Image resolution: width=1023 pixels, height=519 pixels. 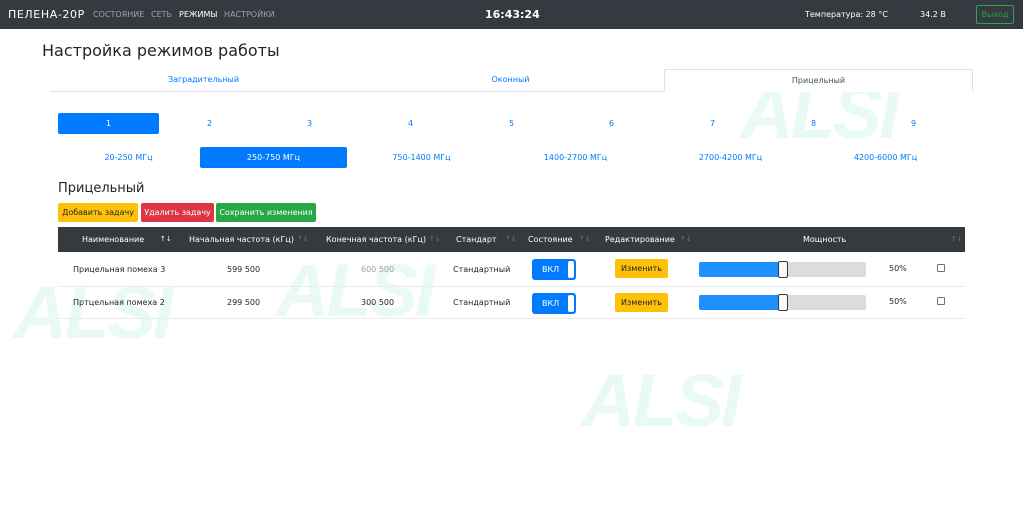 What do you see at coordinates (101, 188) in the screenshot?
I see `section-title: Прицельный` at bounding box center [101, 188].